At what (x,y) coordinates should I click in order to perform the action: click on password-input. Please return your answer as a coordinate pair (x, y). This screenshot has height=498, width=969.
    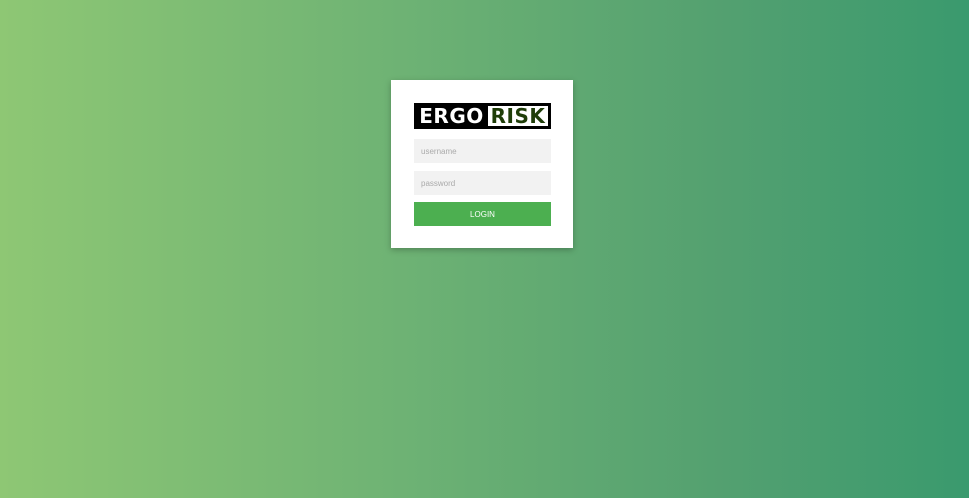
    Looking at the image, I should click on (482, 183).